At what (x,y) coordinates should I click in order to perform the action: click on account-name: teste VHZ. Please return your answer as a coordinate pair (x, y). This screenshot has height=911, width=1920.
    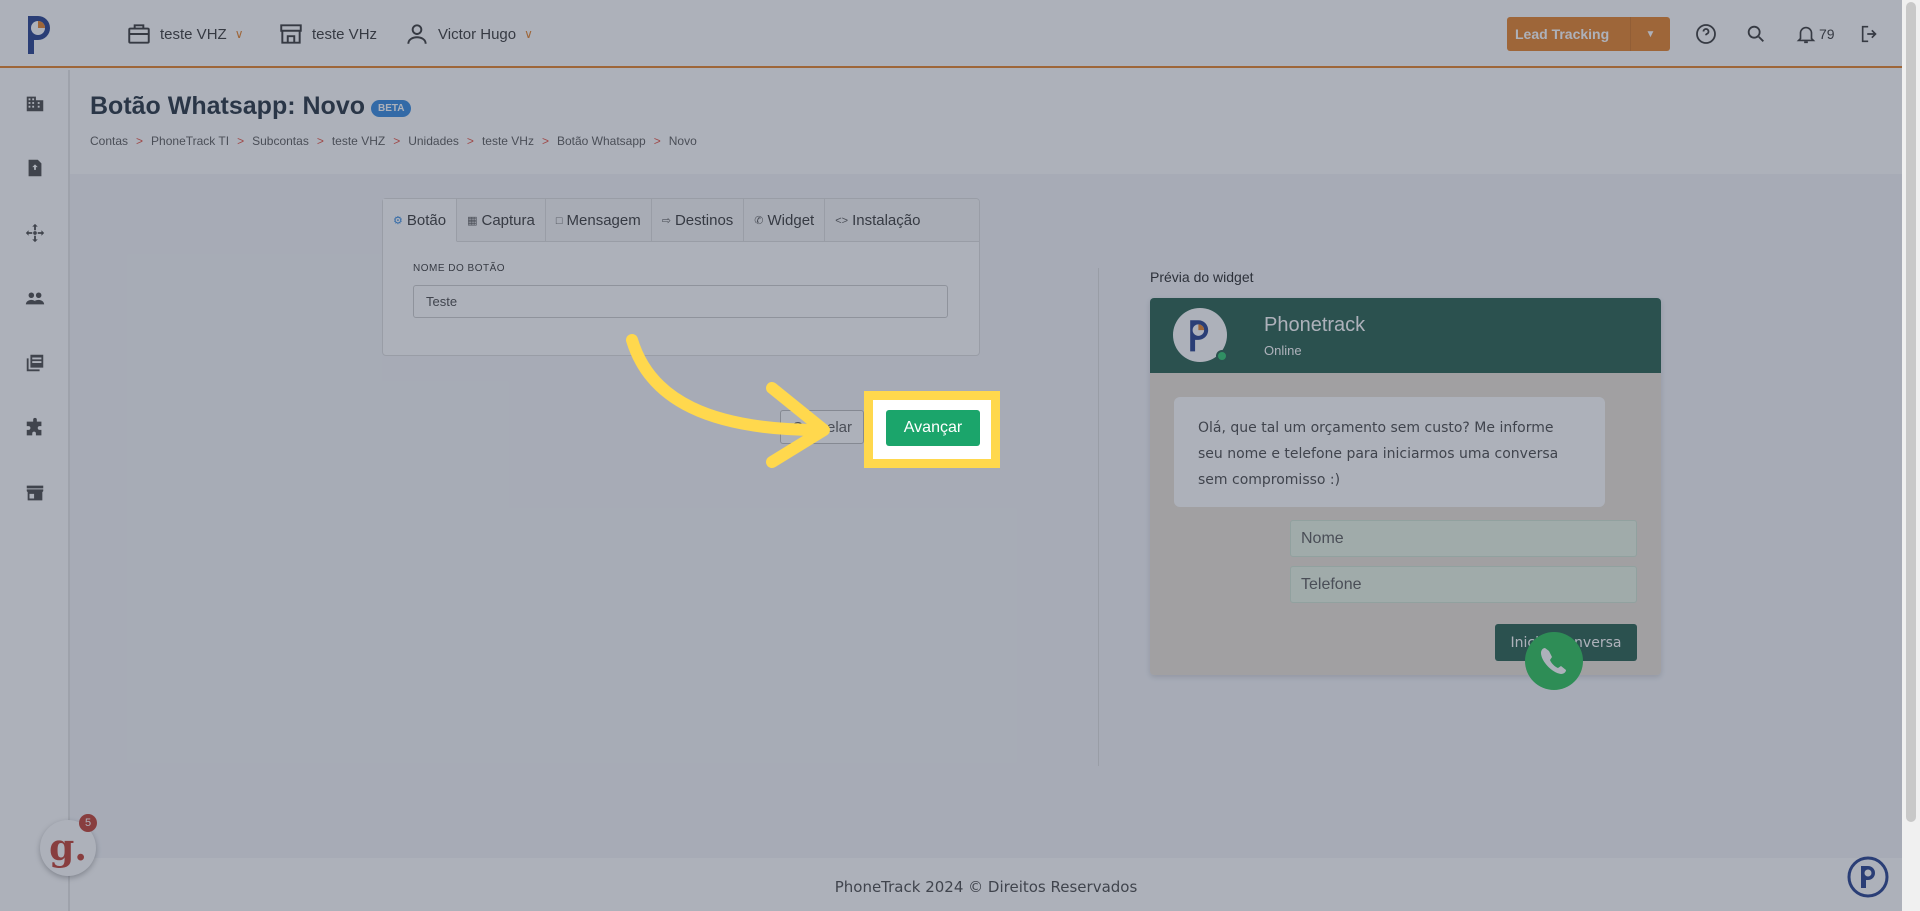
    Looking at the image, I should click on (193, 34).